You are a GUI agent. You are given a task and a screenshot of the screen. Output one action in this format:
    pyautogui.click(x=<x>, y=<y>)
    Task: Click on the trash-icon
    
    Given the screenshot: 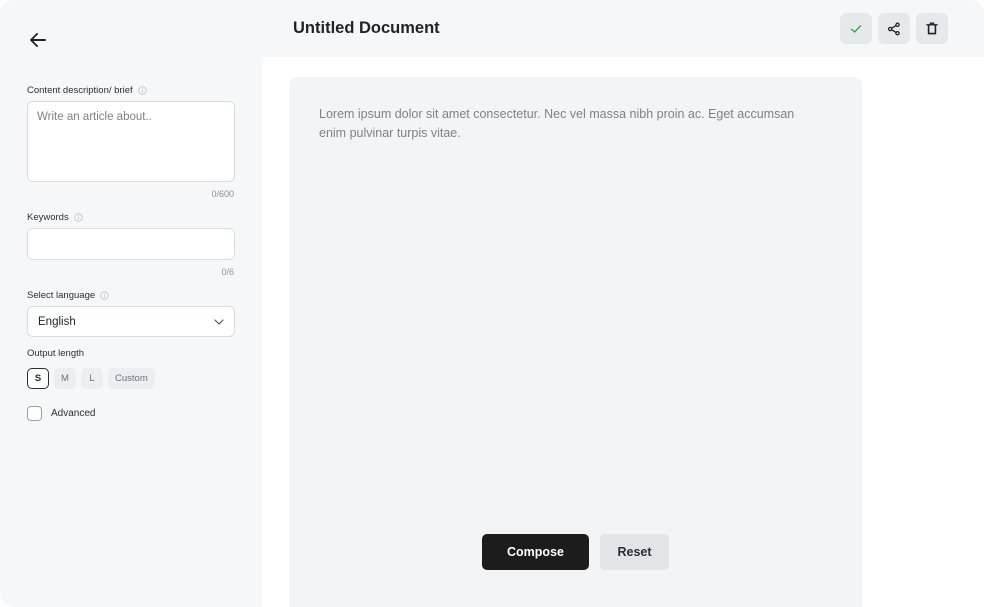 What is the action you would take?
    pyautogui.click(x=932, y=28)
    